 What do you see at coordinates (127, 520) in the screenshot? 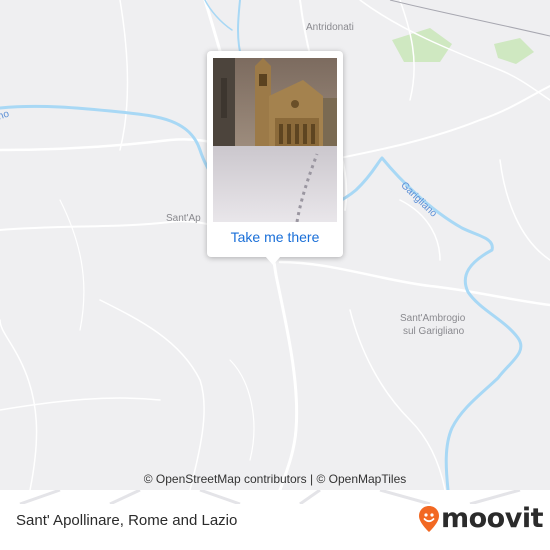
I see `location-title: Sant' Apollinare, Rome and Lazio` at bounding box center [127, 520].